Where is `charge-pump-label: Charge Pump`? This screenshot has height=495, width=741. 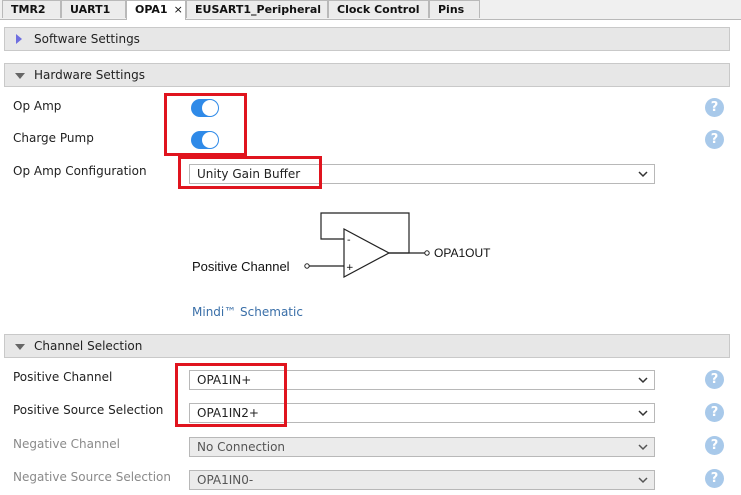 charge-pump-label: Charge Pump is located at coordinates (53, 138).